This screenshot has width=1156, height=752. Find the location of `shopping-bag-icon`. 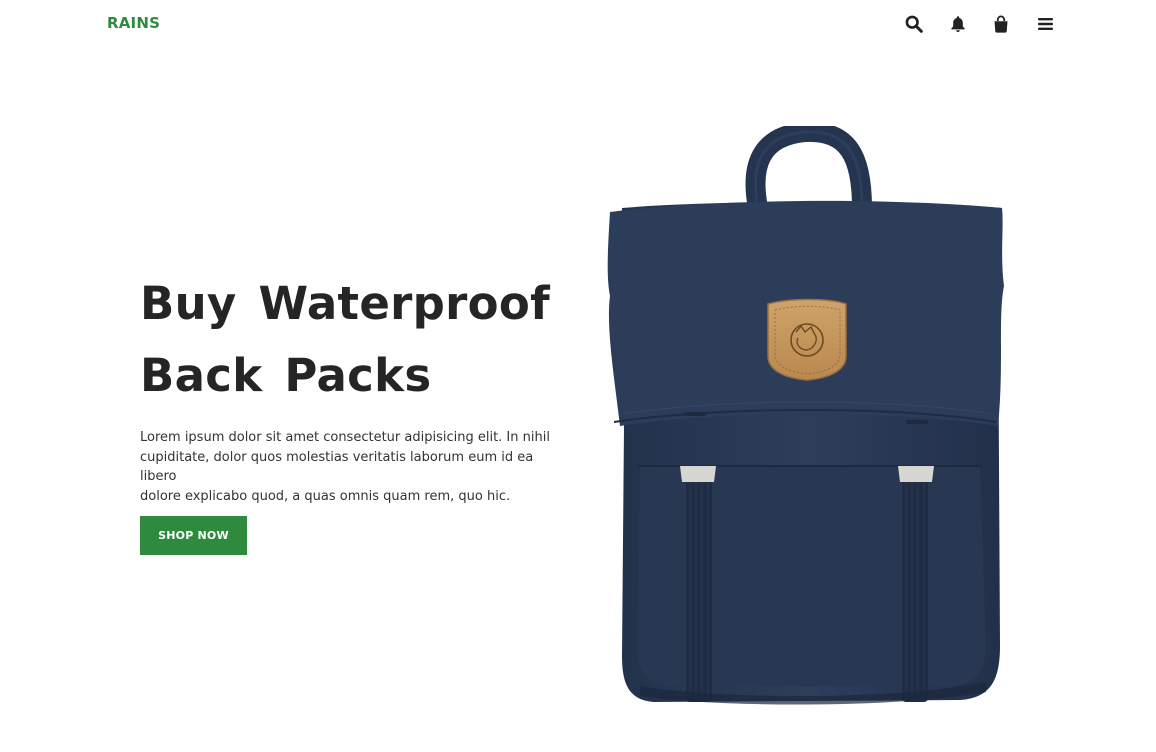

shopping-bag-icon is located at coordinates (1001, 24).